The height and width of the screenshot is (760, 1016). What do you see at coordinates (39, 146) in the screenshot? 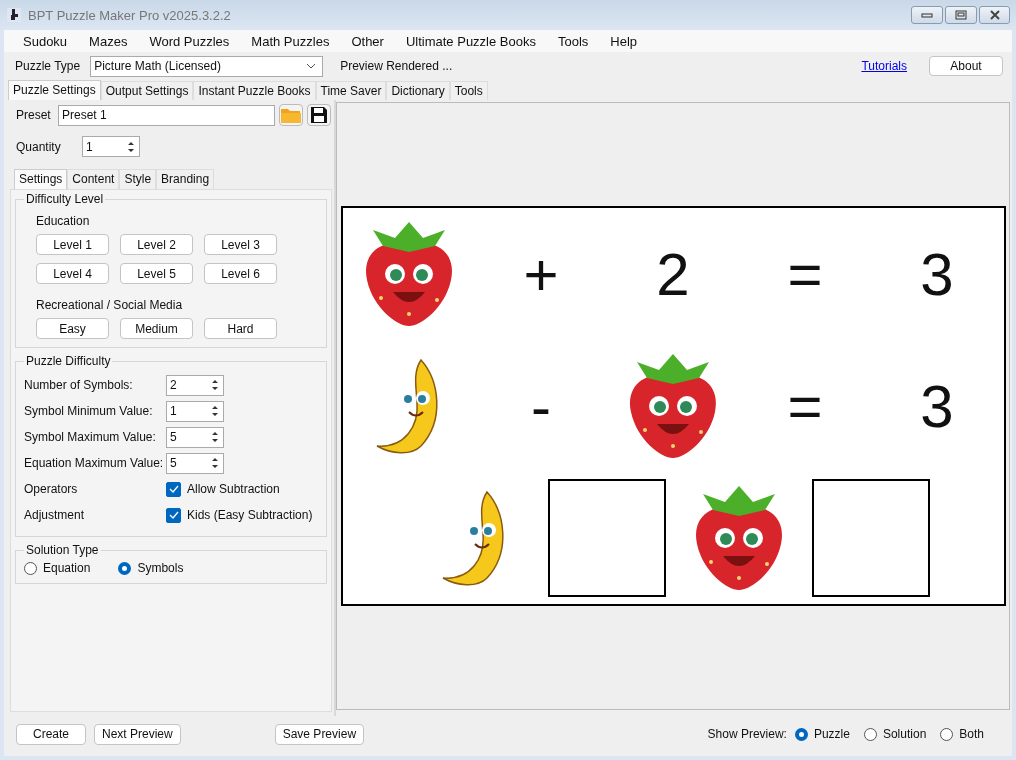
I see `quantity-label: Quantity` at bounding box center [39, 146].